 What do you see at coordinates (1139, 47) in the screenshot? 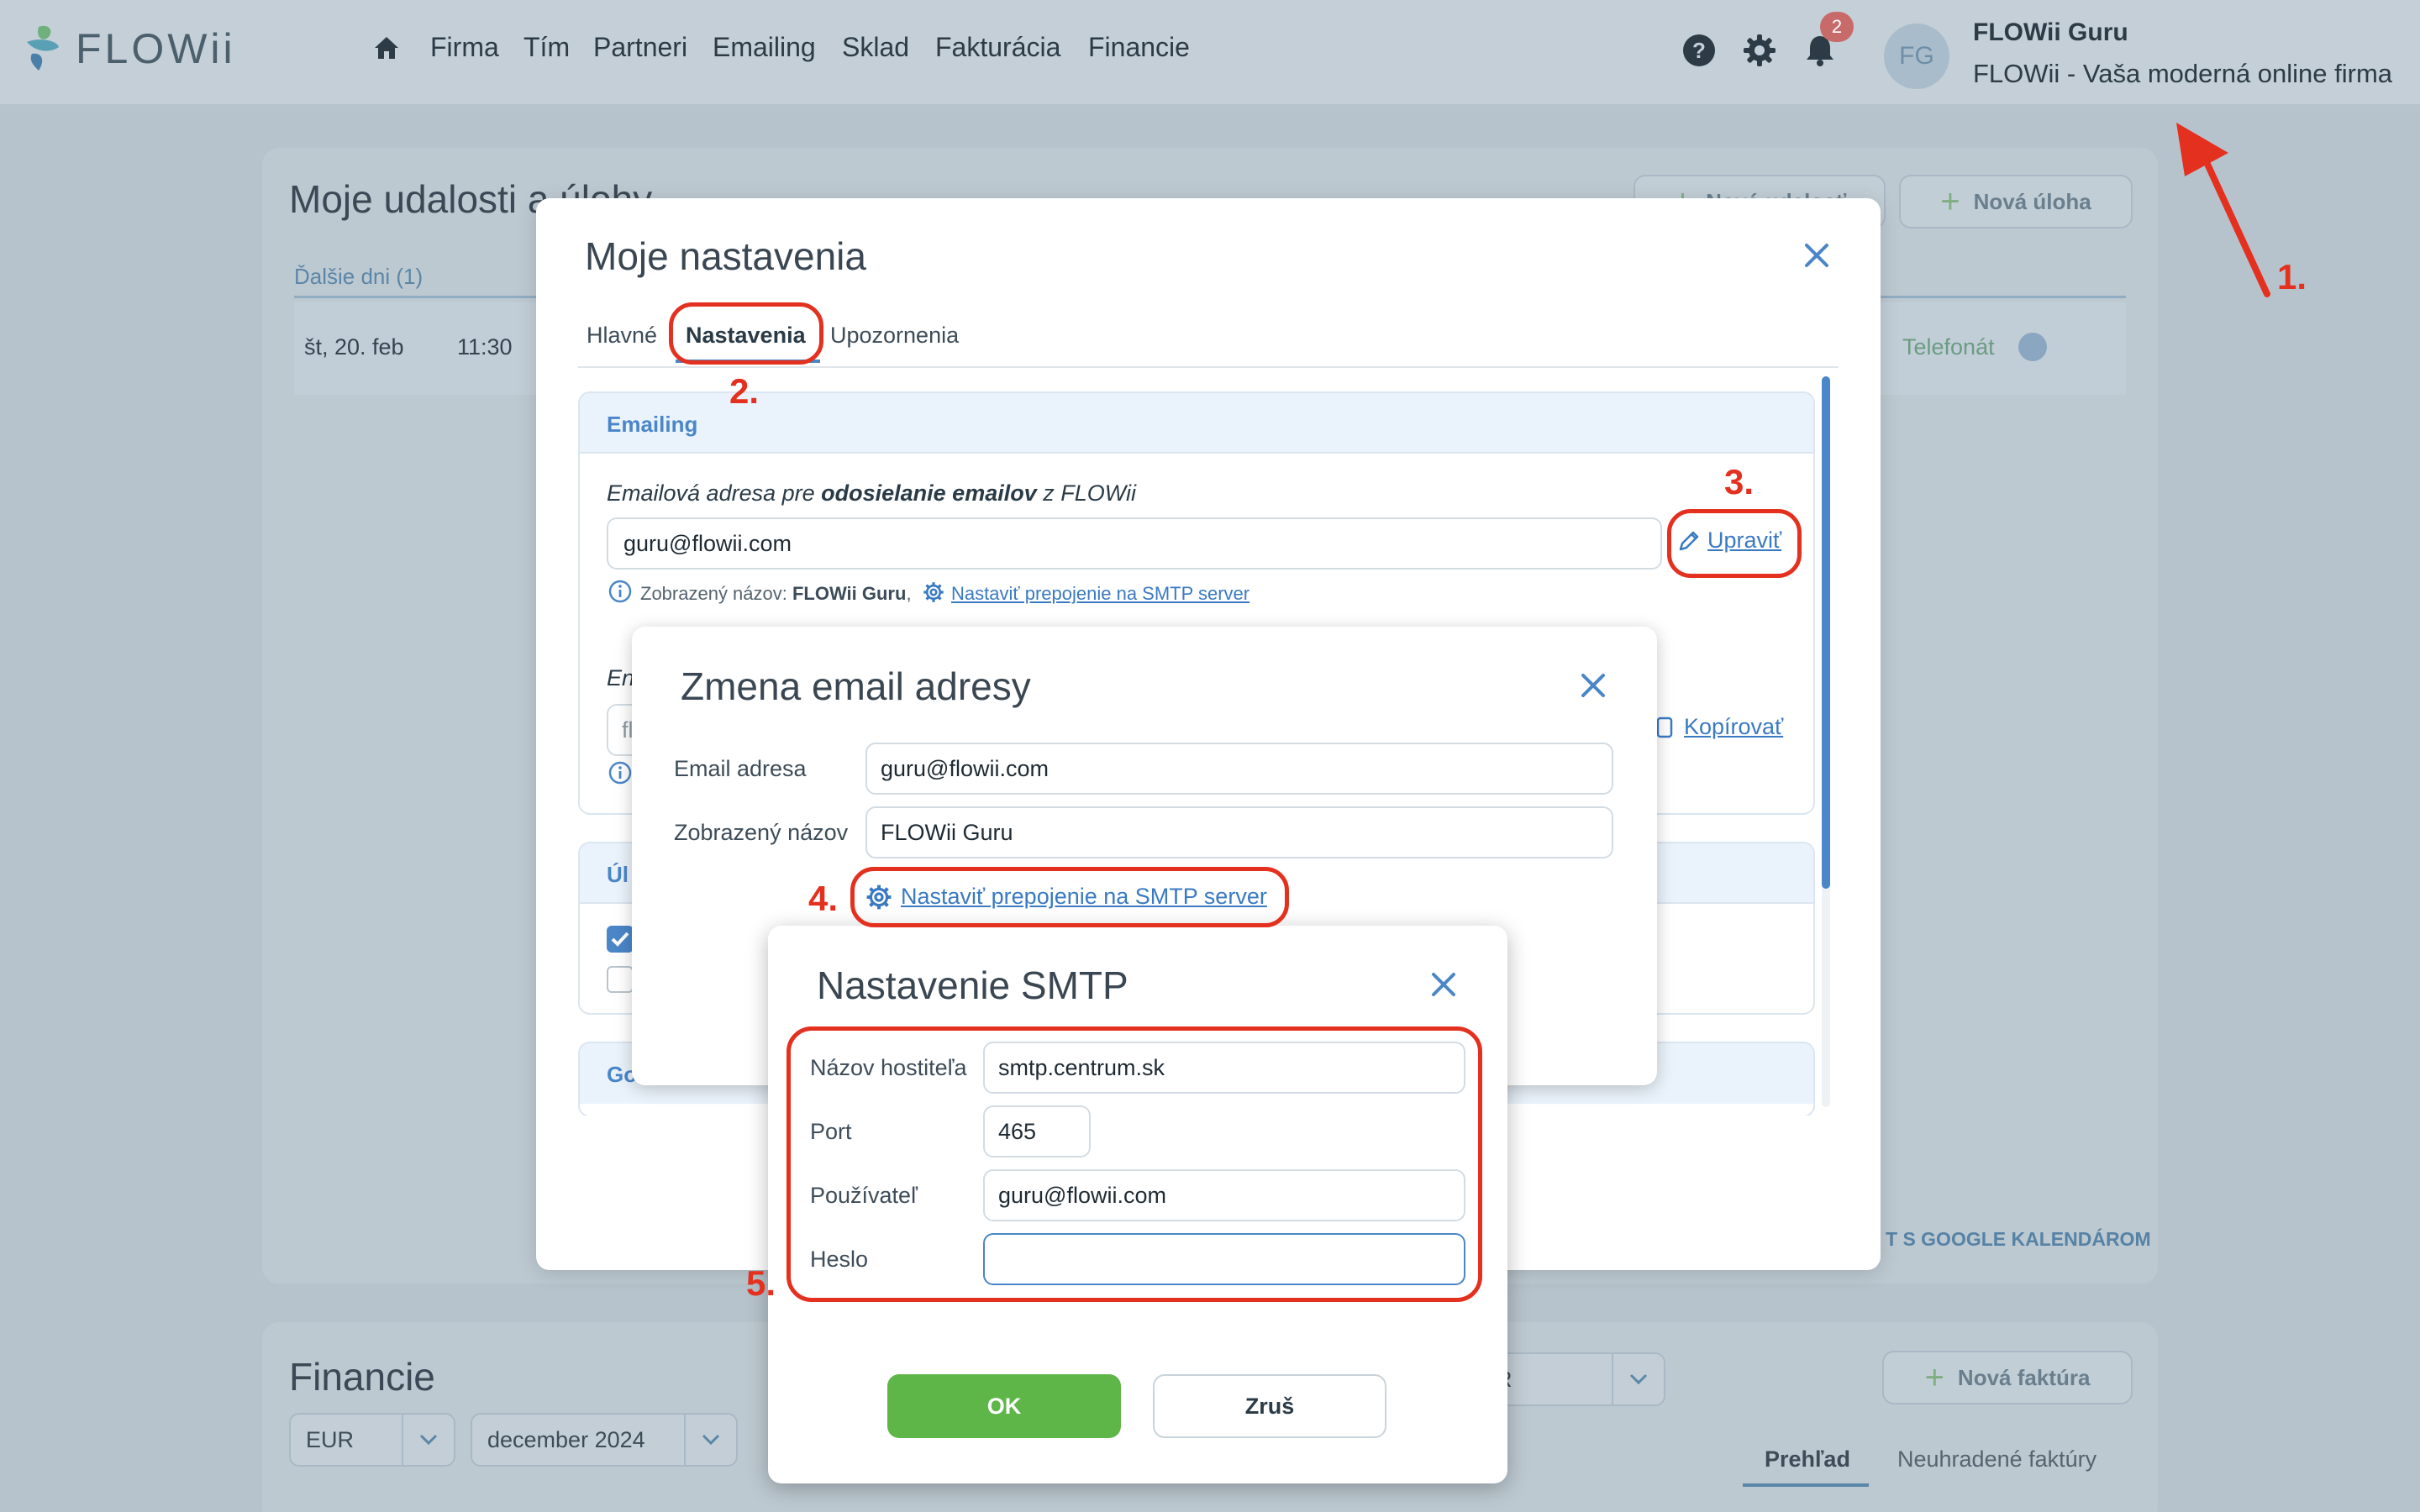
I see `nav-financie: Financie` at bounding box center [1139, 47].